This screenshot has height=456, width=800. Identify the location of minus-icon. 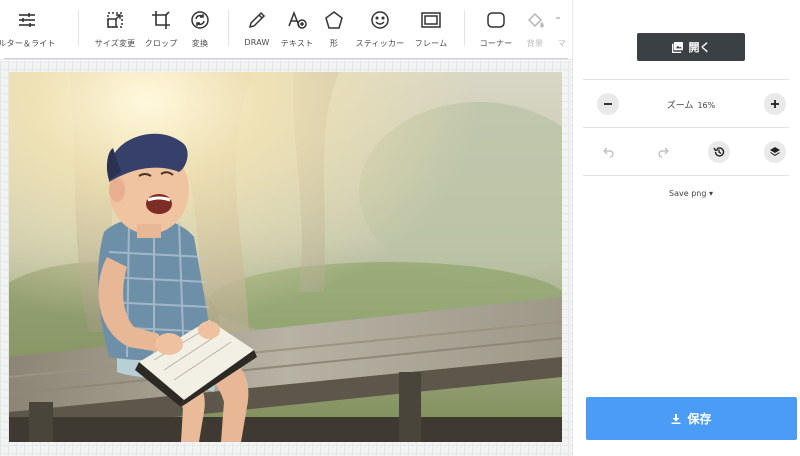
(608, 104).